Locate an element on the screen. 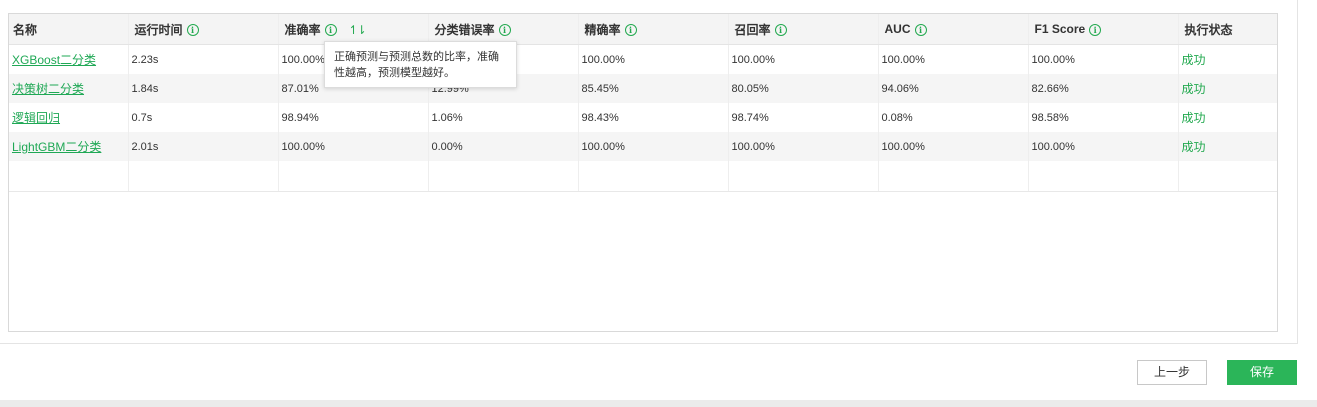 Image resolution: width=1317 pixels, height=407 pixels. column-header-status: 执行状态 is located at coordinates (1227, 29).